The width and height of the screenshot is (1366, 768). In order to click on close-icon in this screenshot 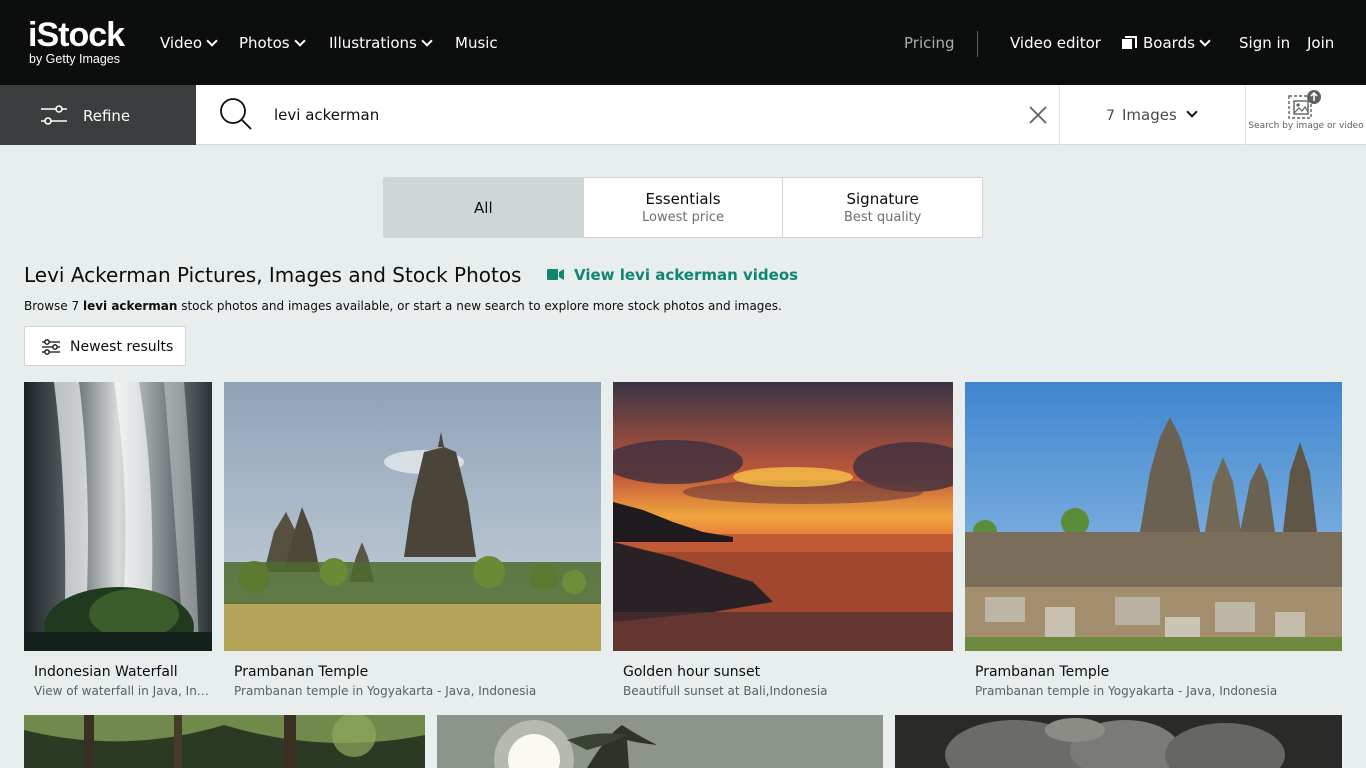, I will do `click(1038, 115)`.